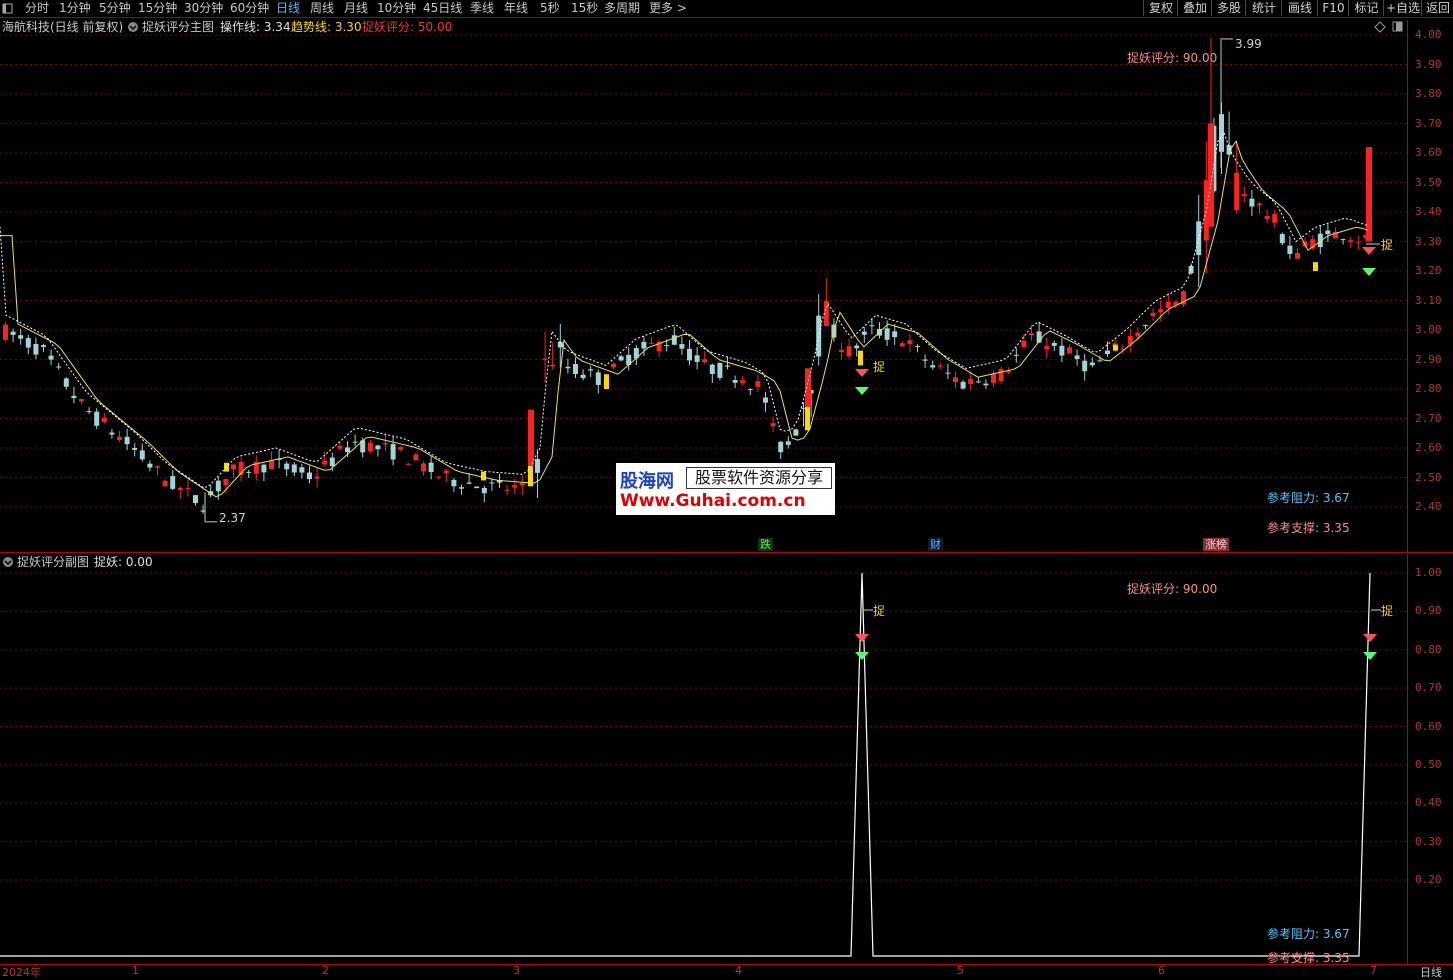  What do you see at coordinates (157, 8) in the screenshot?
I see `period-tab: 15分钟` at bounding box center [157, 8].